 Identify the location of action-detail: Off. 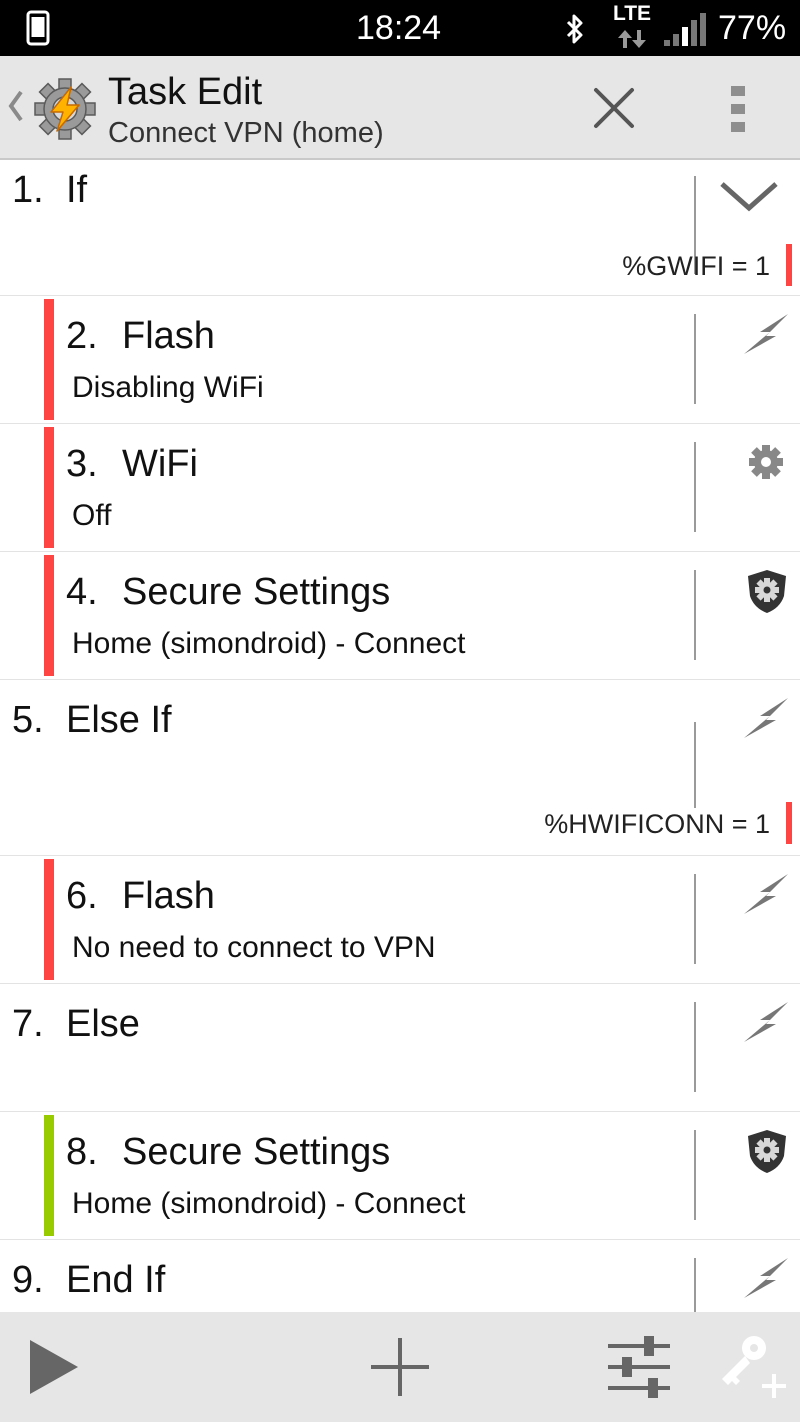
(92, 515).